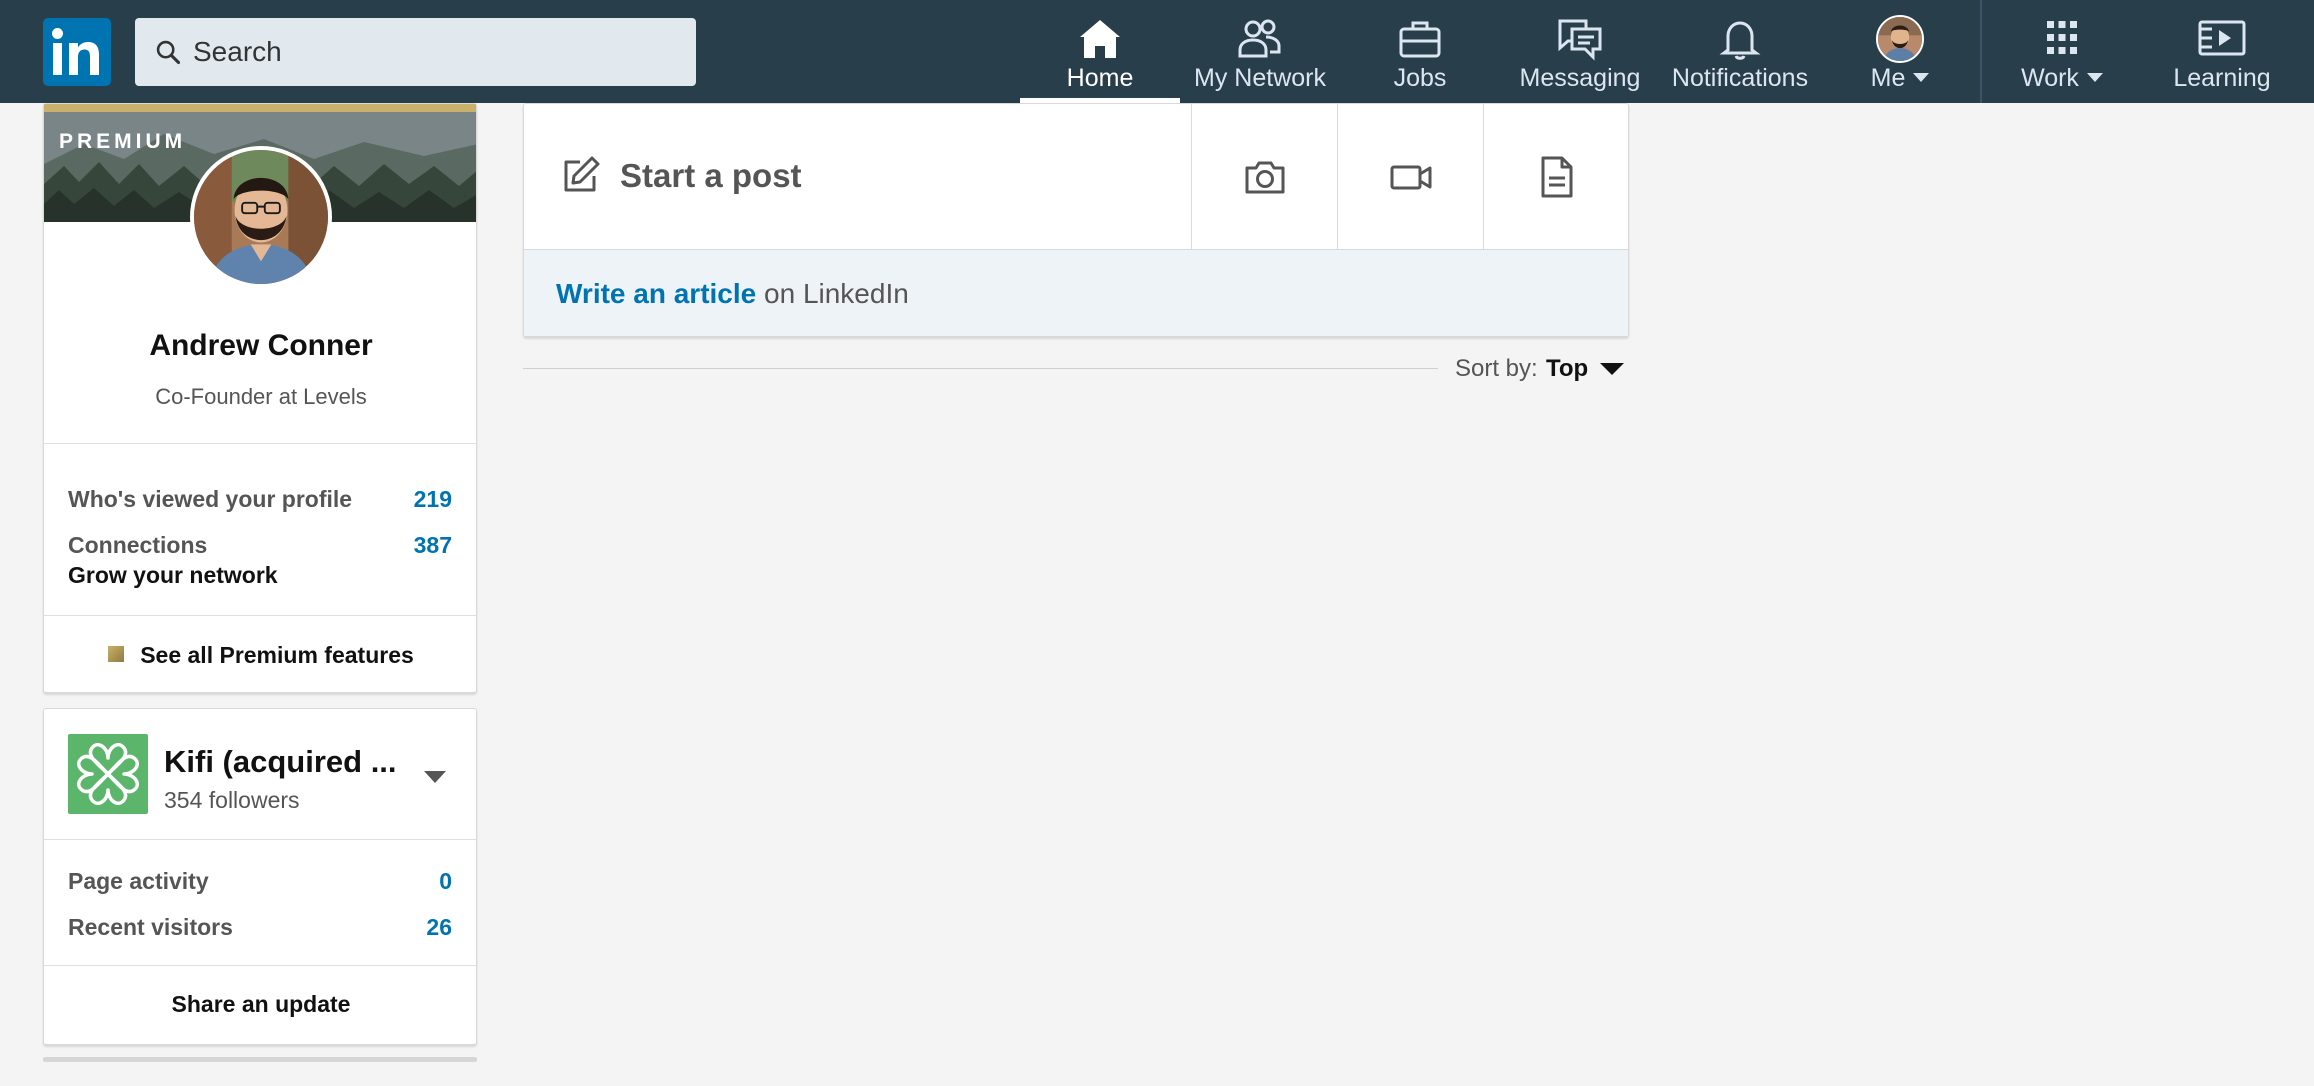 This screenshot has width=2314, height=1086. What do you see at coordinates (656, 293) in the screenshot?
I see `write-article-link: Write an article` at bounding box center [656, 293].